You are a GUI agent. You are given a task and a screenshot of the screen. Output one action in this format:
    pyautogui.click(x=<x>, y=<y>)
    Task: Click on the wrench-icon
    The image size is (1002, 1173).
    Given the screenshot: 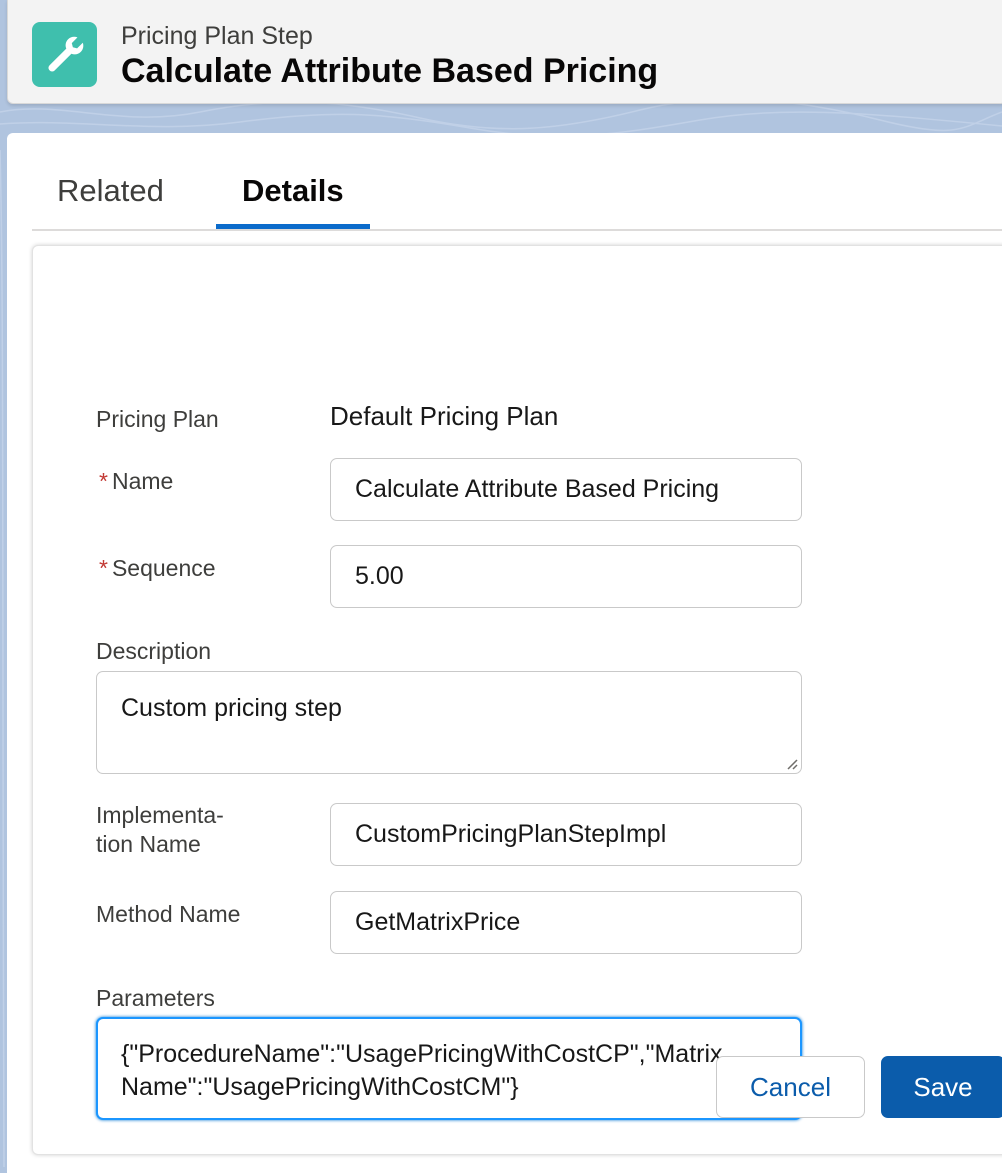 What is the action you would take?
    pyautogui.click(x=64, y=54)
    